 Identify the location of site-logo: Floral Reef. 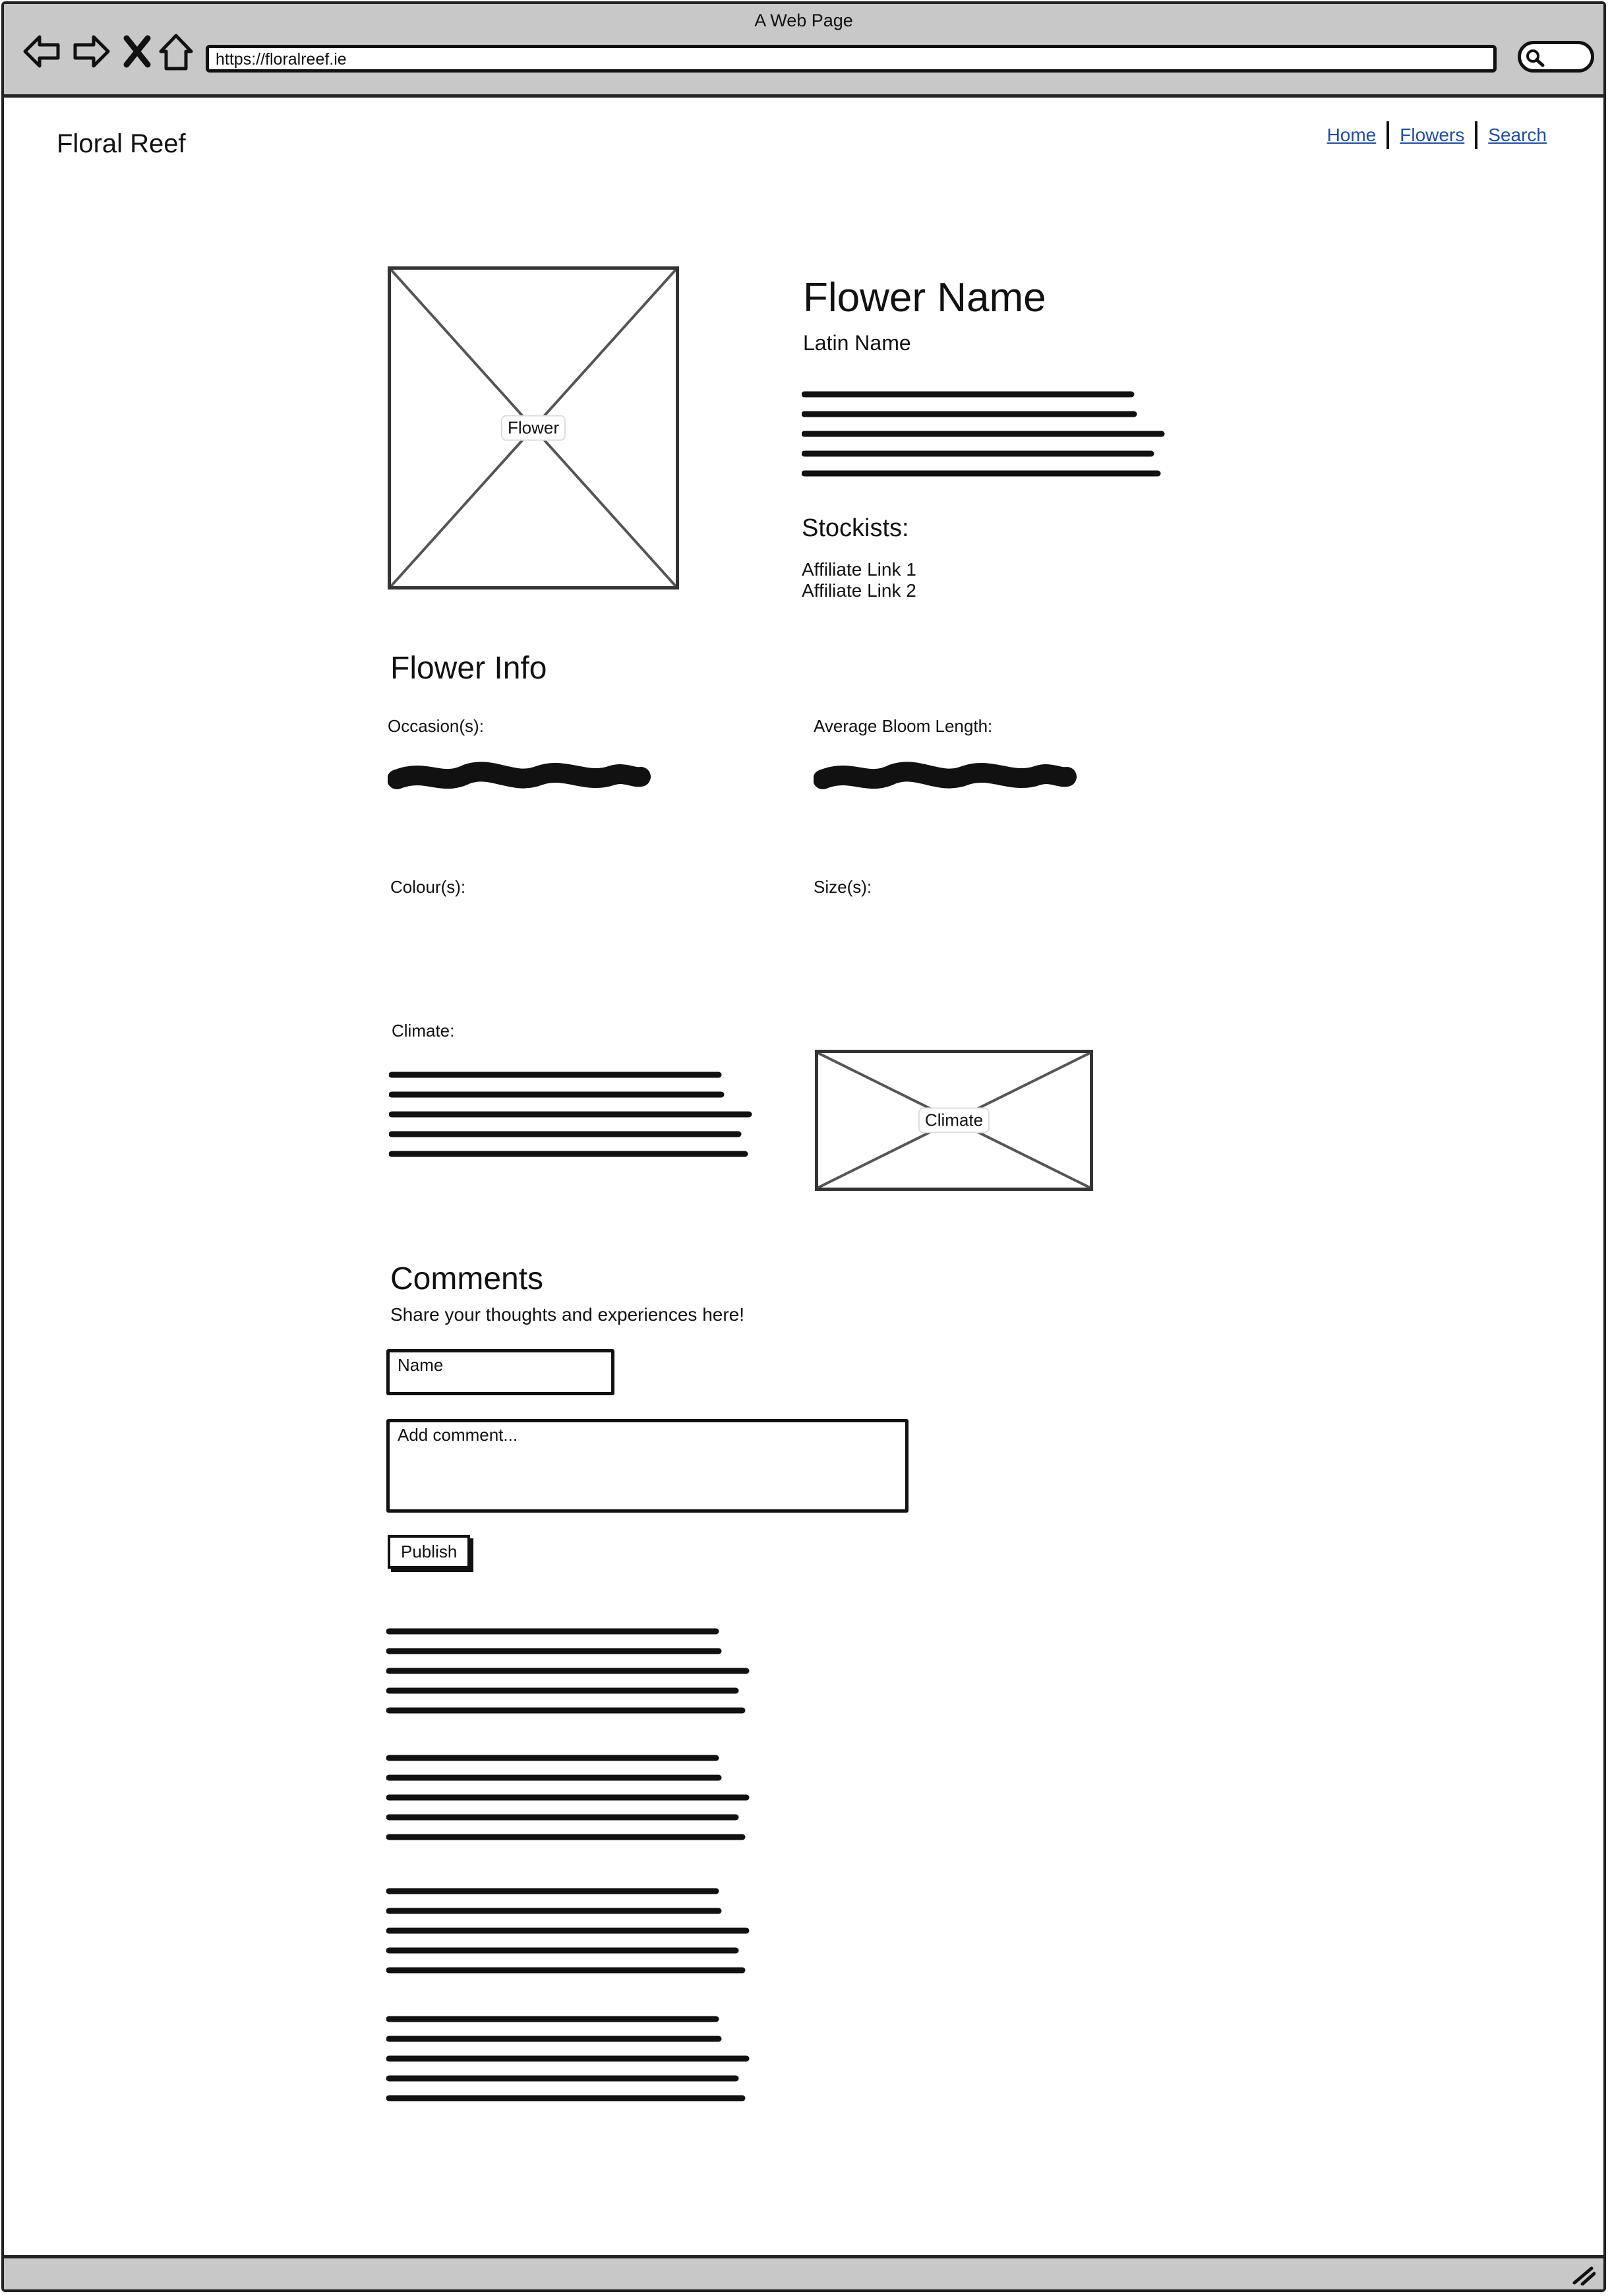
(121, 144).